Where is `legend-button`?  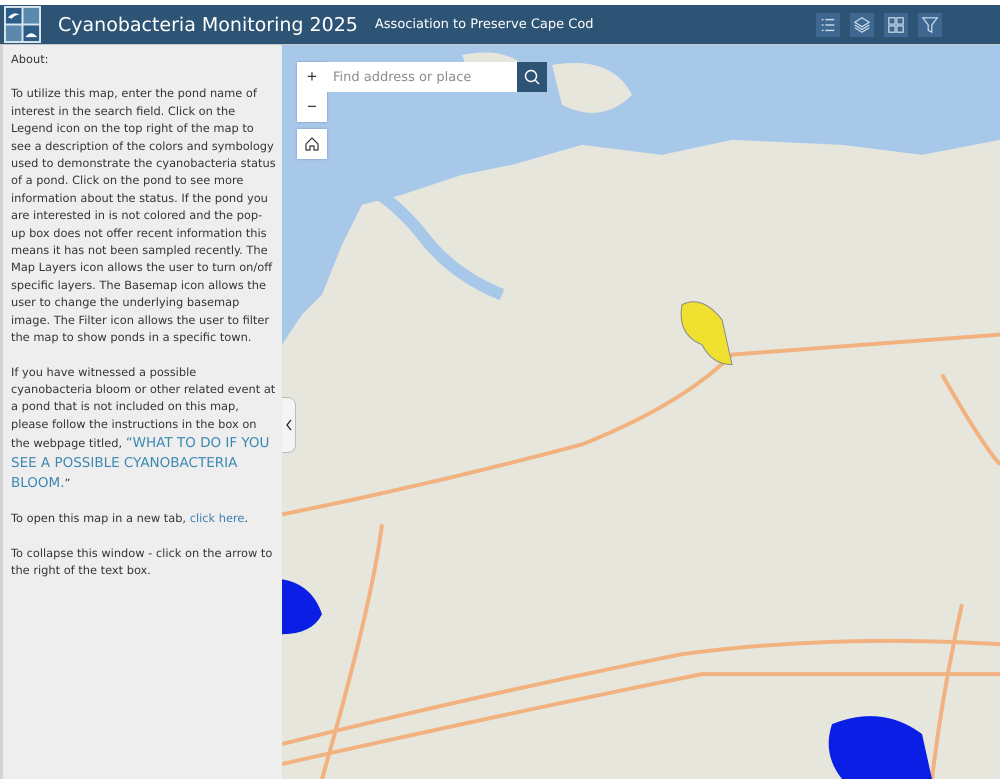 legend-button is located at coordinates (828, 24).